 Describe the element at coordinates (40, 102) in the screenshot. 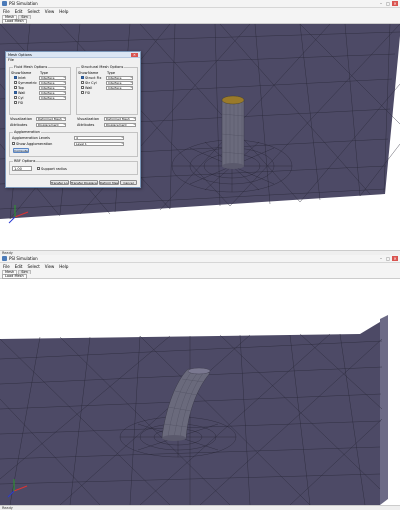

I see `fluid-row: FSI` at that location.